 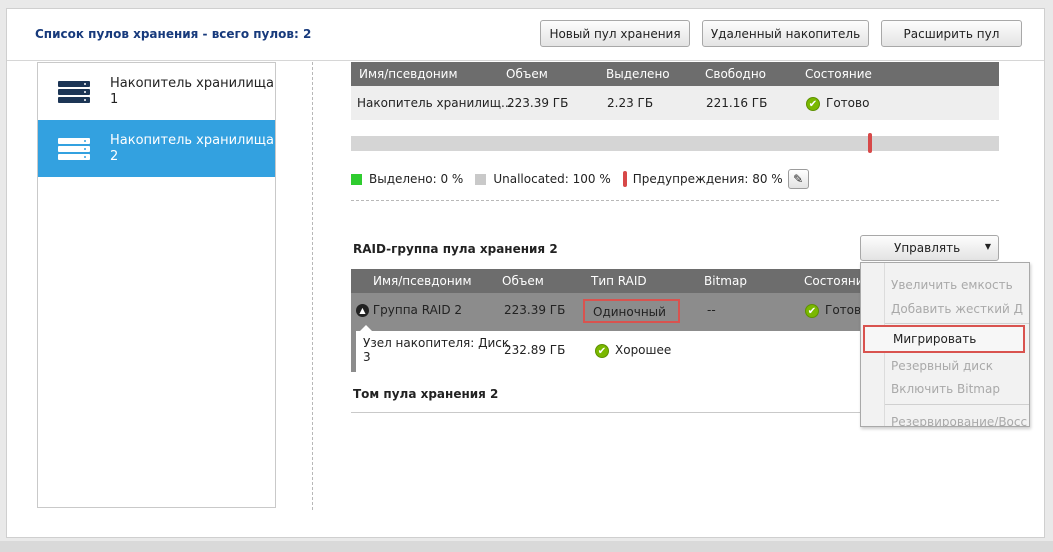 I want to click on pool-item-number: 2, so click(x=114, y=156).